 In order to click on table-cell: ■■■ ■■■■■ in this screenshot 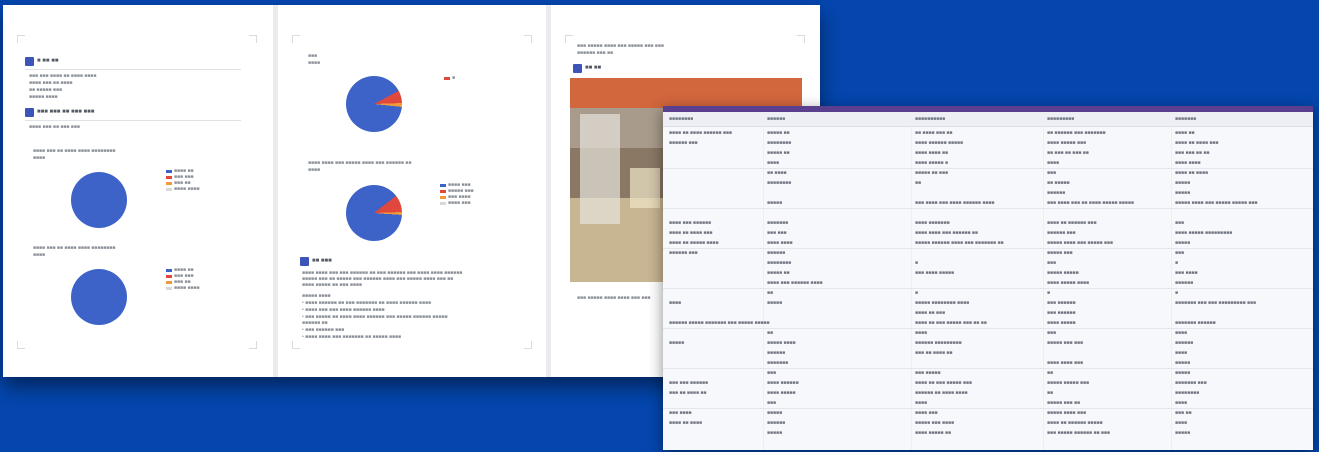, I will do `click(928, 373)`.